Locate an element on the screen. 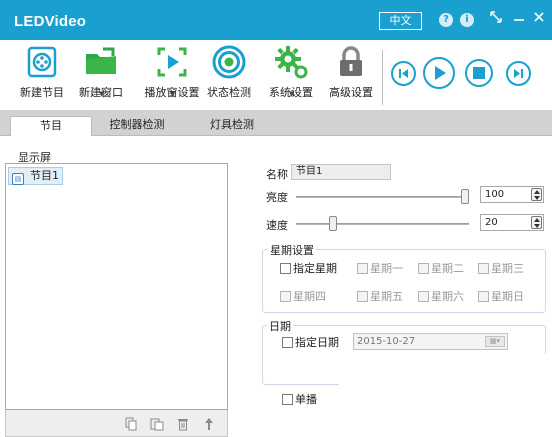 This screenshot has width=552, height=437. speed-label: 速度 is located at coordinates (277, 225).